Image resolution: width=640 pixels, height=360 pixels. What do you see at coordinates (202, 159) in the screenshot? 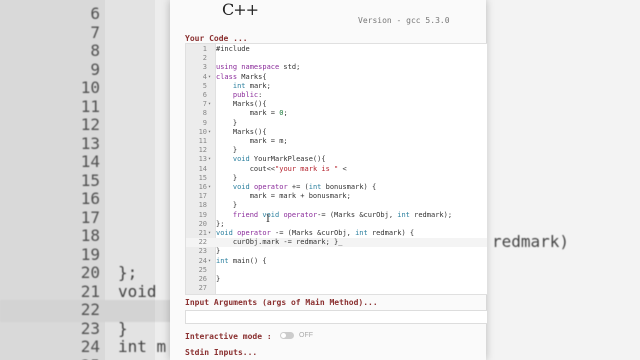
I see `line-number: 13` at bounding box center [202, 159].